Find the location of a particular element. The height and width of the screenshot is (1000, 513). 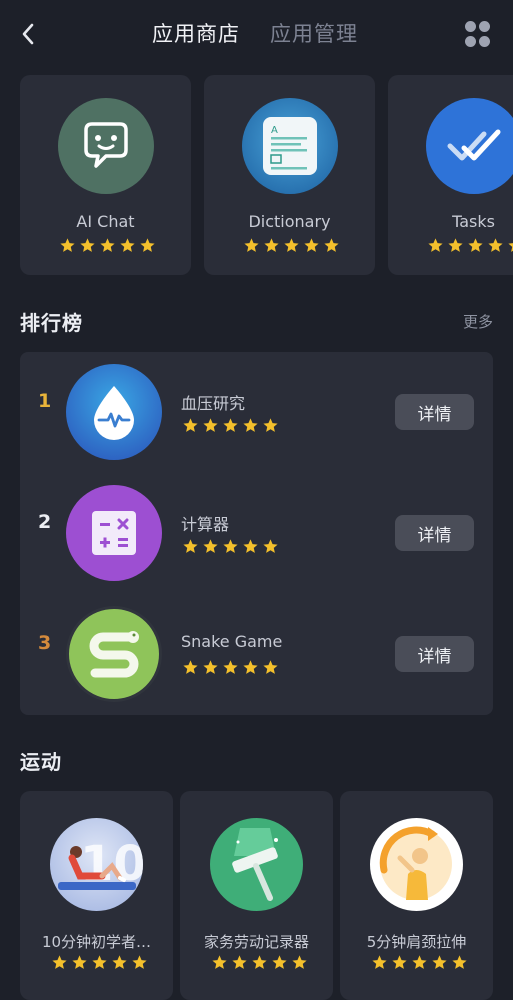

featured-card-dictionary: A Dictionary is located at coordinates (289, 175).